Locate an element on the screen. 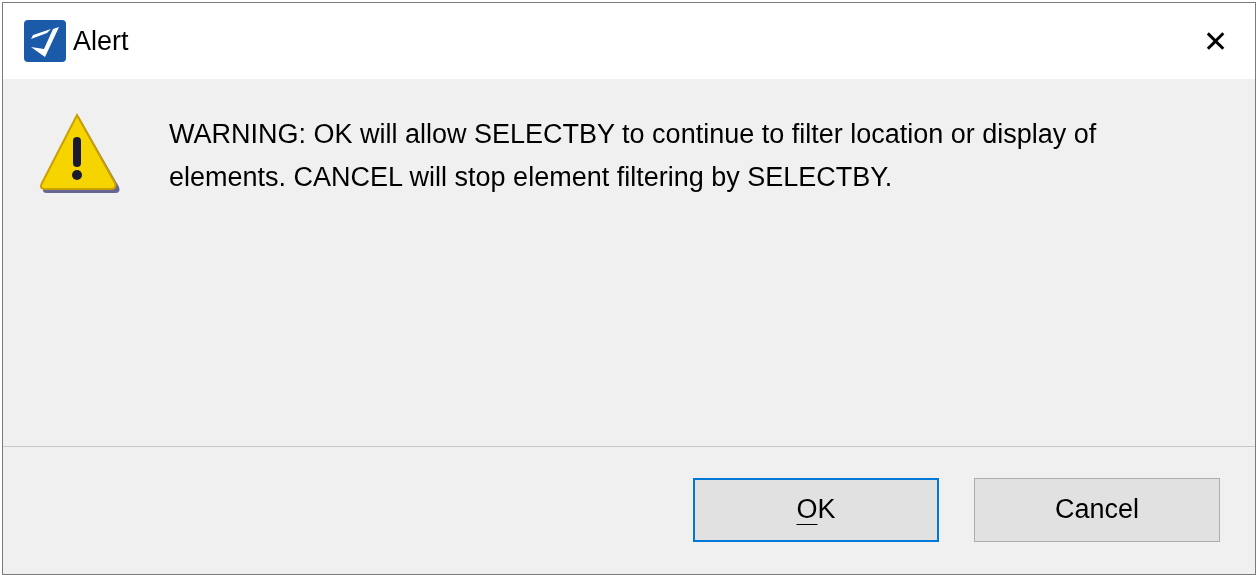 The image size is (1258, 575). dialog-button: OK is located at coordinates (816, 509).